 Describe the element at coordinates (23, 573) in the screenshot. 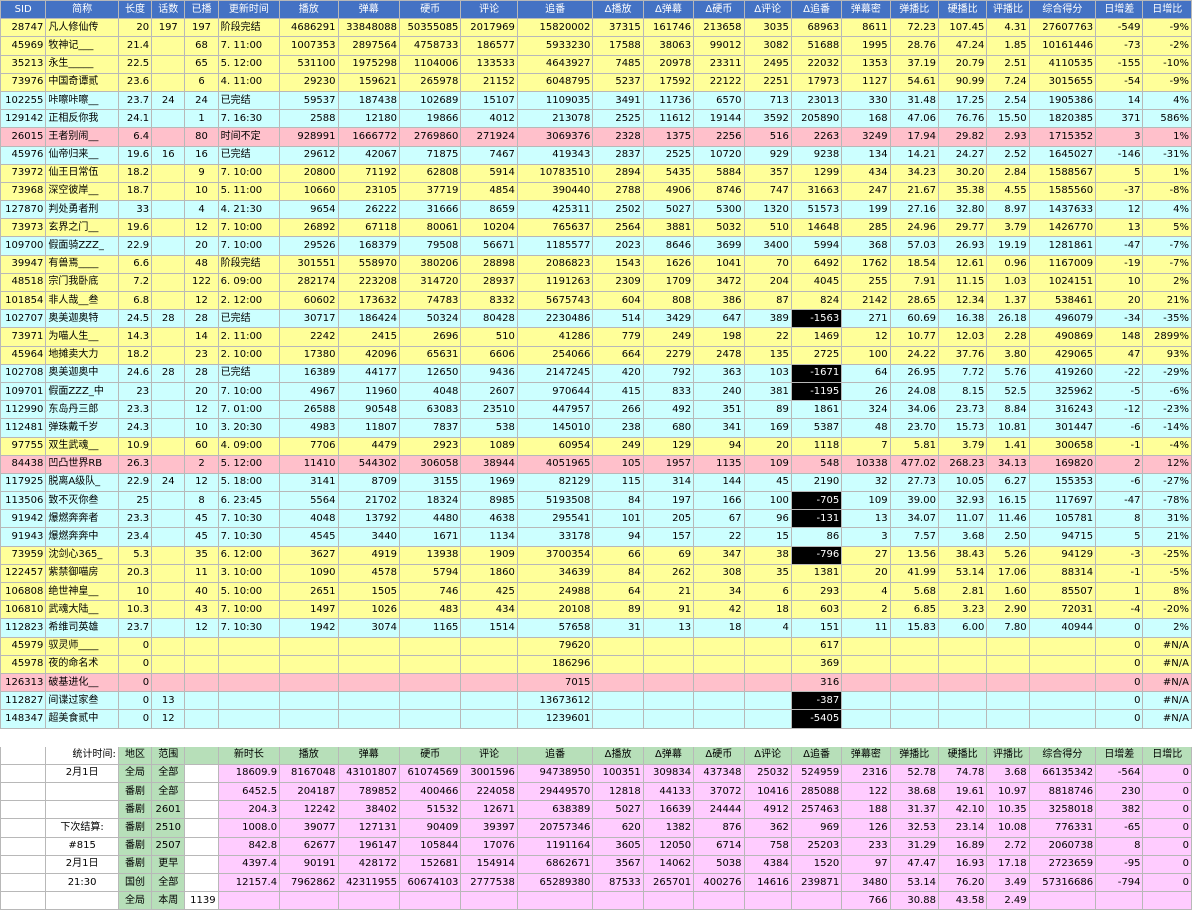

I see `table-cell: 122457` at that location.